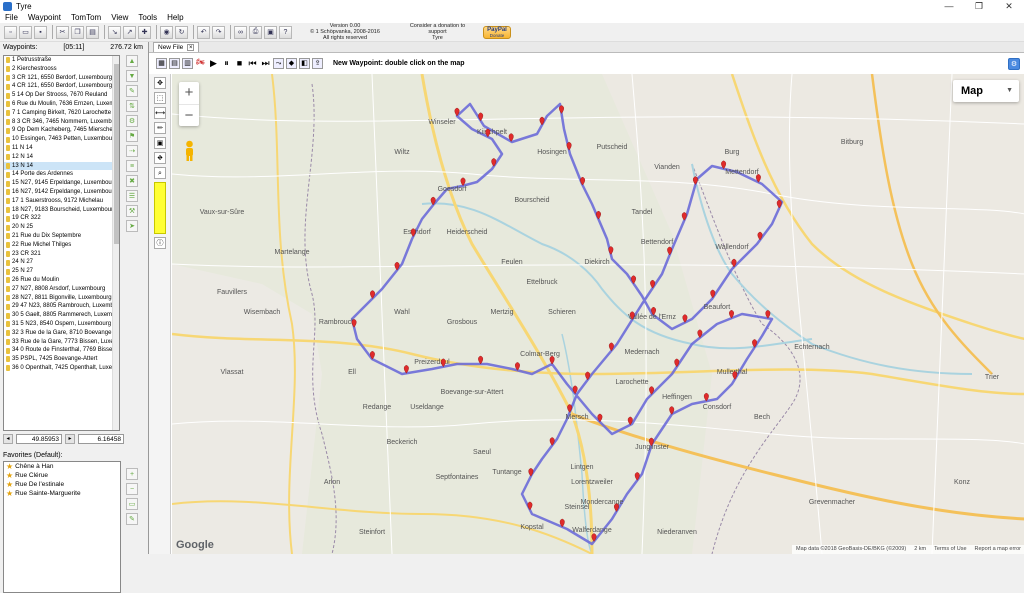  Describe the element at coordinates (132, 226) in the screenshot. I see `route-icon: ➤` at that location.